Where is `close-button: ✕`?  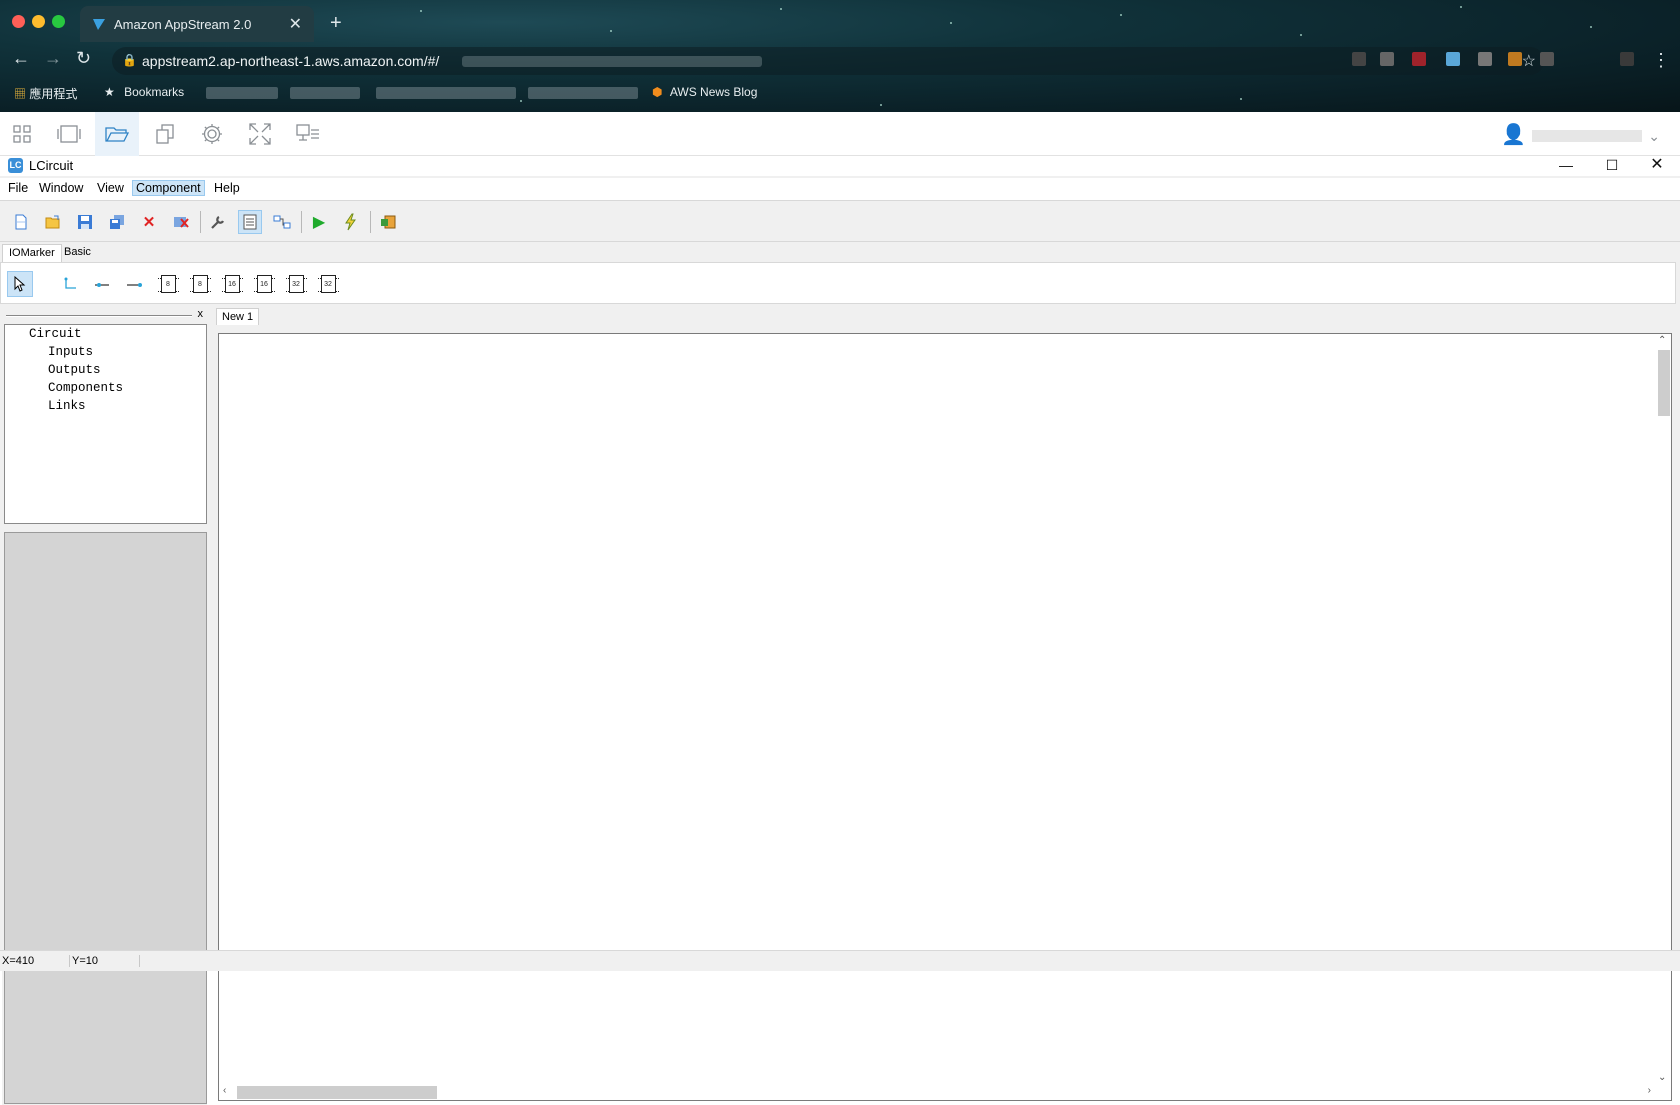
close-button: ✕ is located at coordinates (1657, 166).